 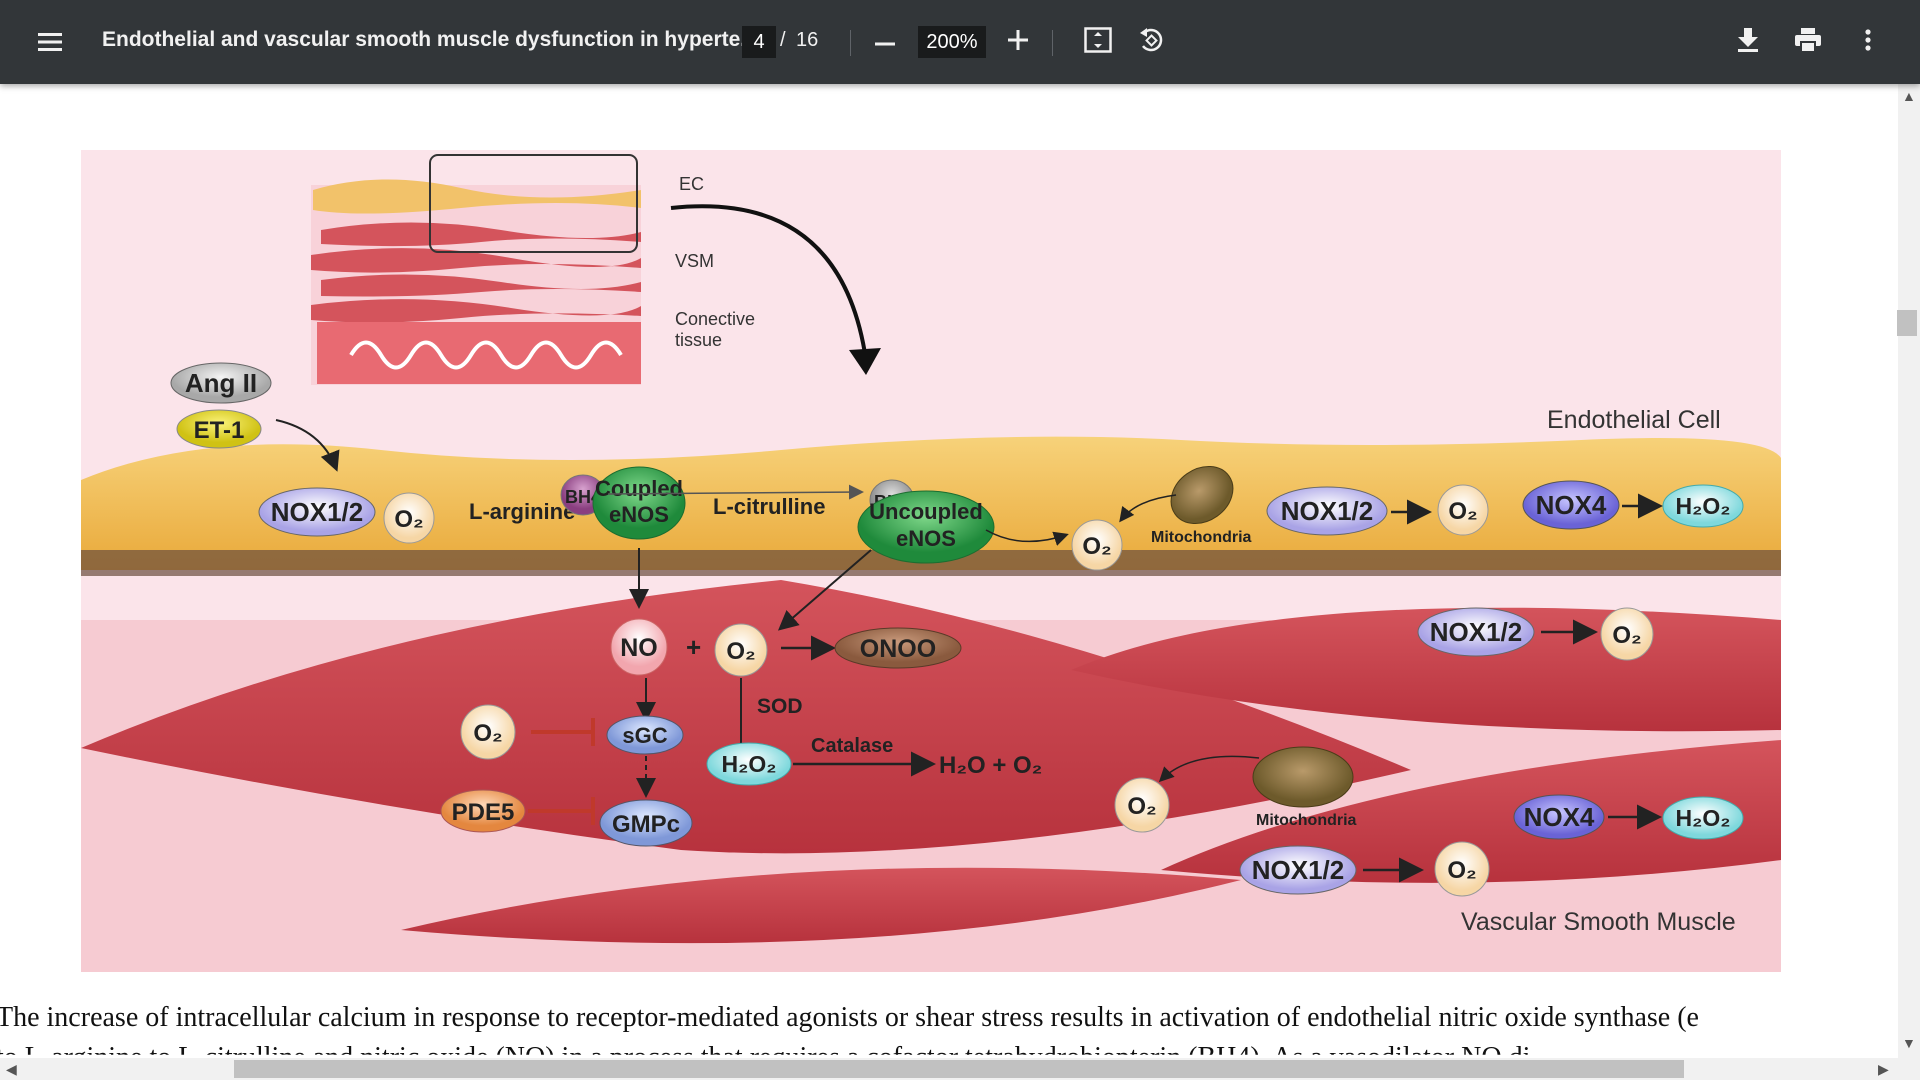 What do you see at coordinates (926, 511) in the screenshot?
I see `uncoupled-label: Uncoupled` at bounding box center [926, 511].